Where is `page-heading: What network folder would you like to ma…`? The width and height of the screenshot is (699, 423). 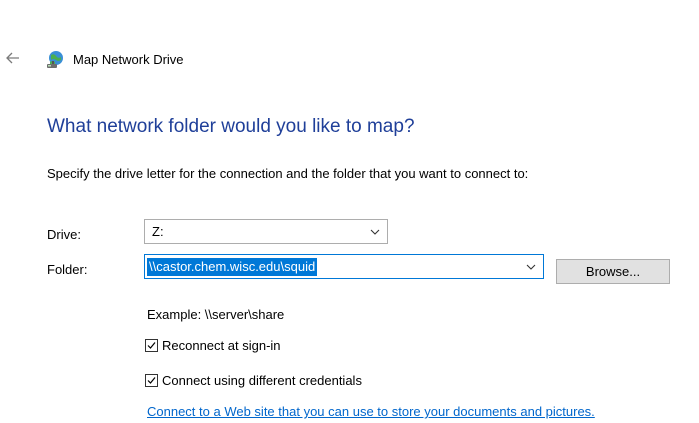
page-heading: What network folder would you like to ma… is located at coordinates (231, 126).